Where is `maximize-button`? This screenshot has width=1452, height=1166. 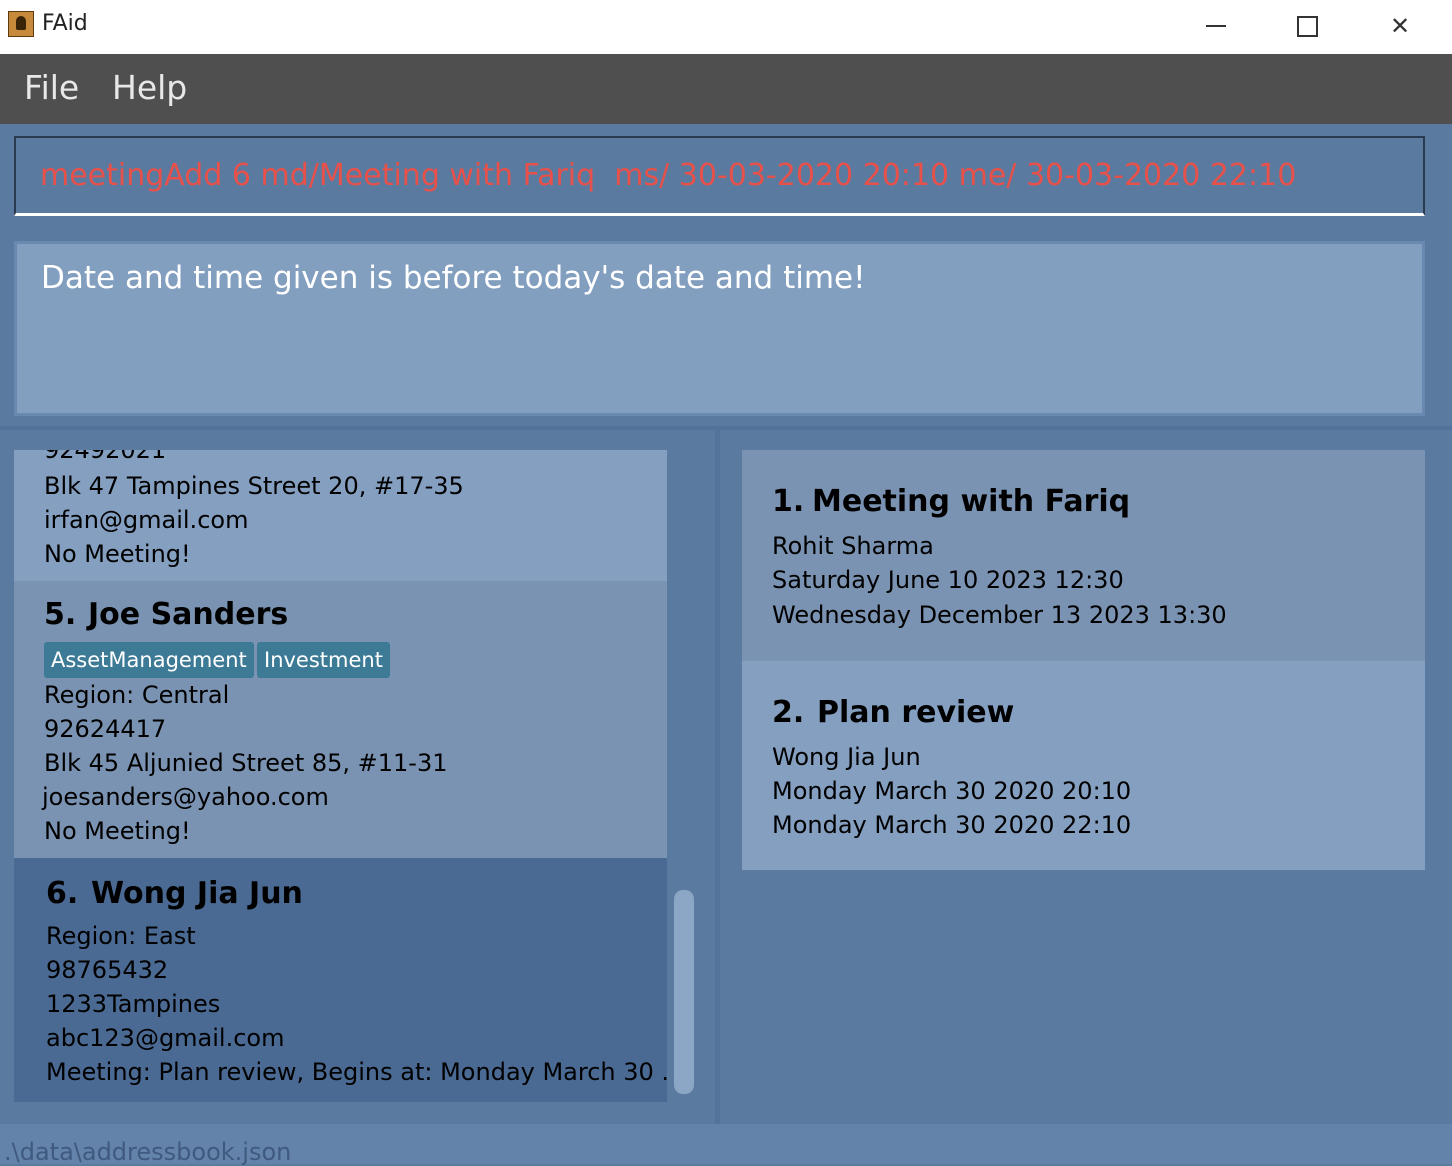 maximize-button is located at coordinates (1307, 26).